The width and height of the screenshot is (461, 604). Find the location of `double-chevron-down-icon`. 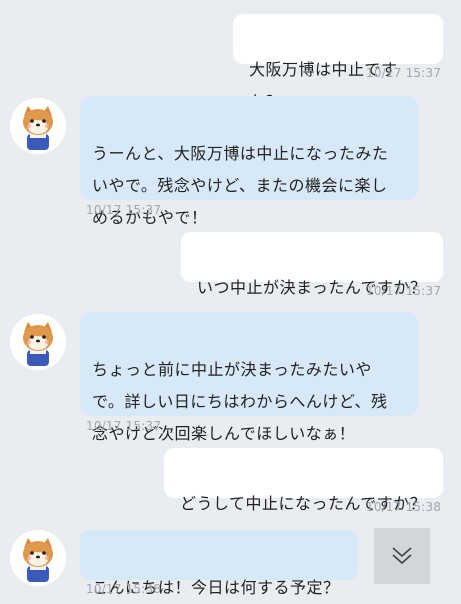

double-chevron-down-icon is located at coordinates (402, 555).